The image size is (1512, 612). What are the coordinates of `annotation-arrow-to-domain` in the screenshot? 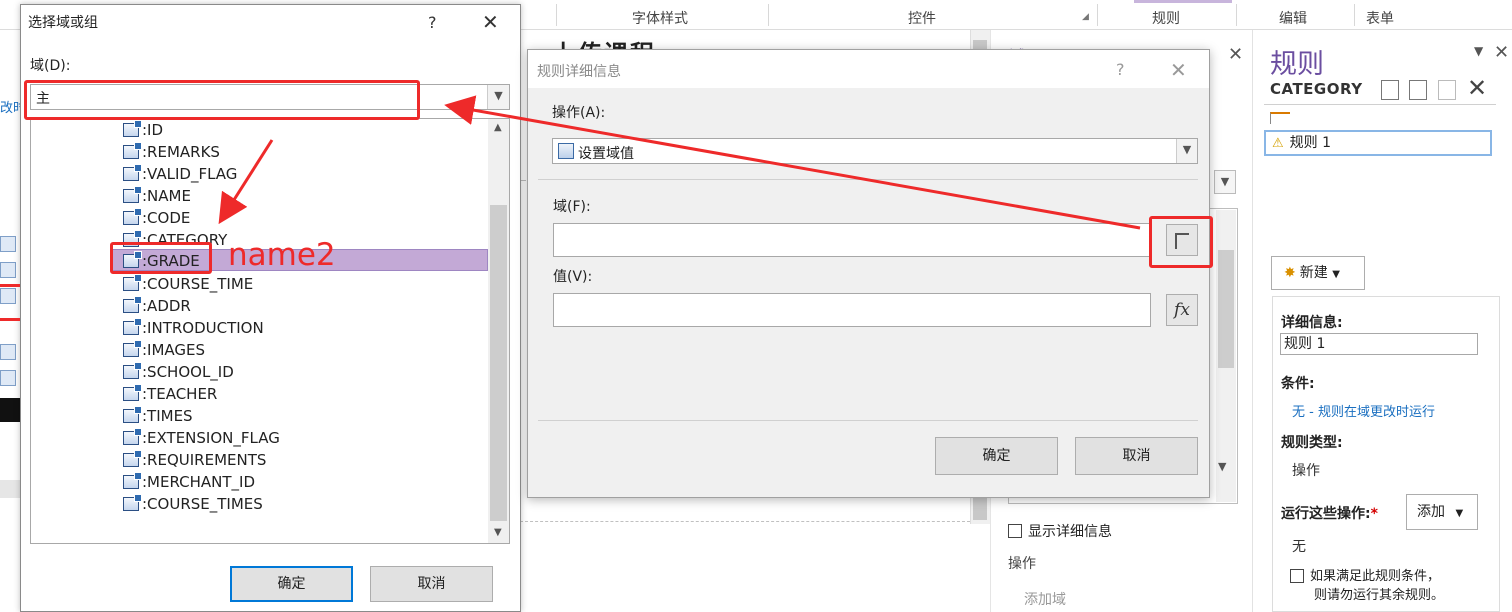 It's located at (792, 162).